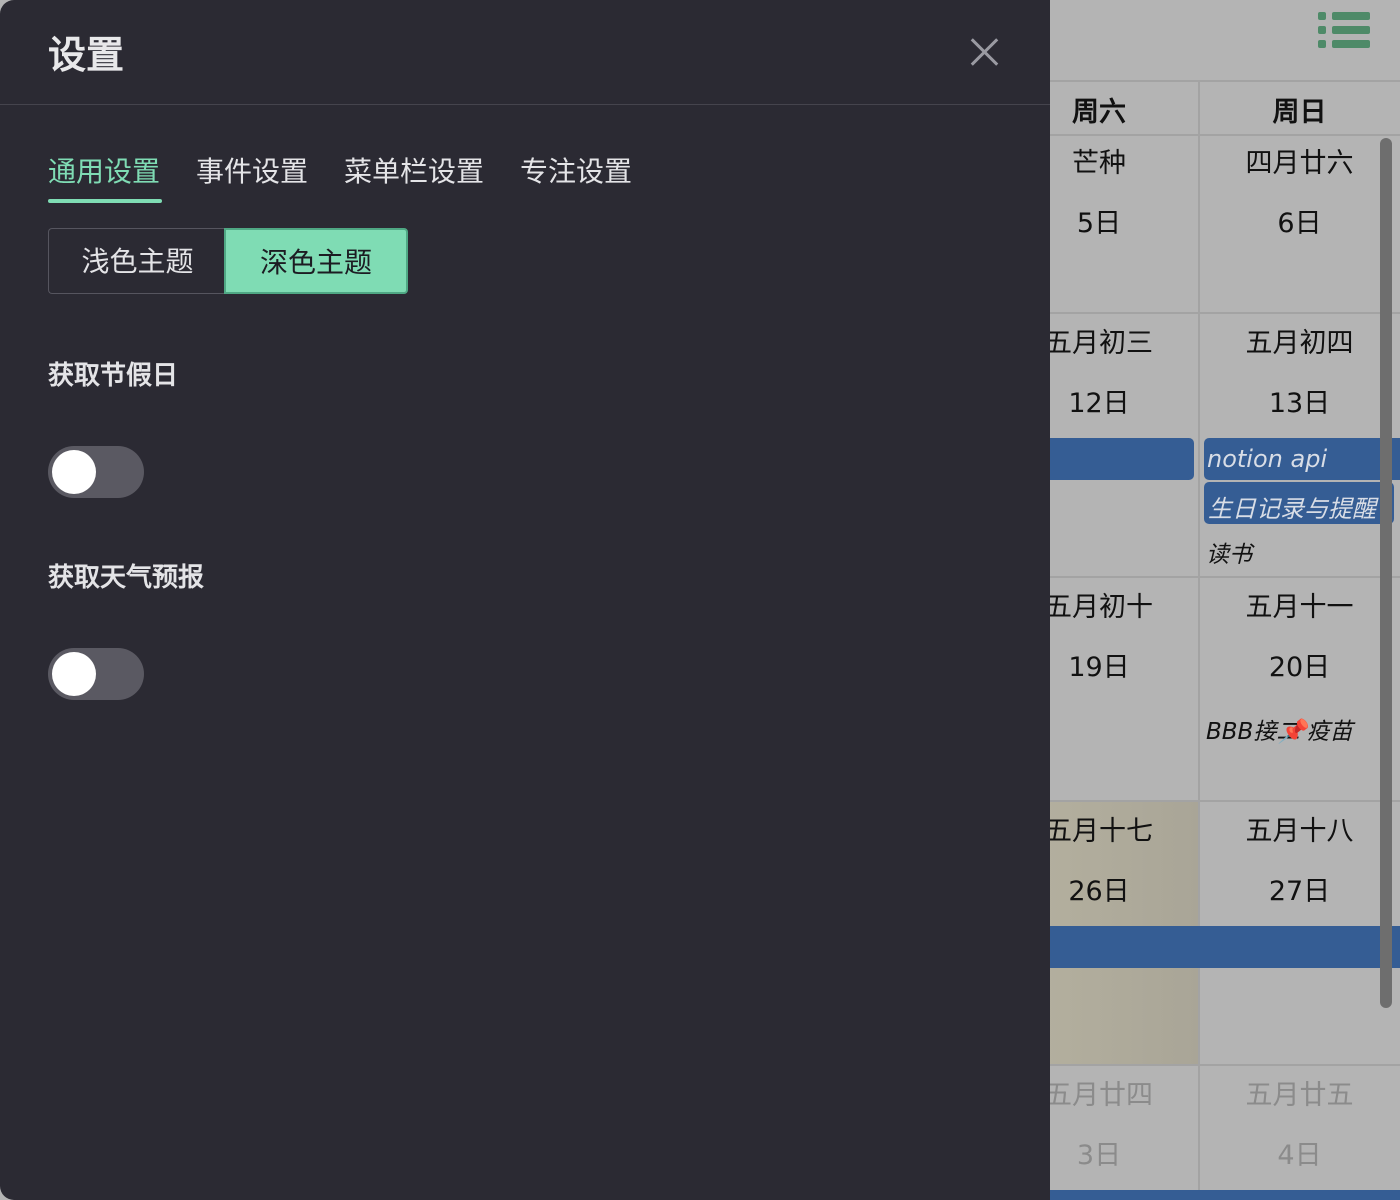 The width and height of the screenshot is (1400, 1200). What do you see at coordinates (137, 261) in the screenshot?
I see `light-theme-button: 浅色主题` at bounding box center [137, 261].